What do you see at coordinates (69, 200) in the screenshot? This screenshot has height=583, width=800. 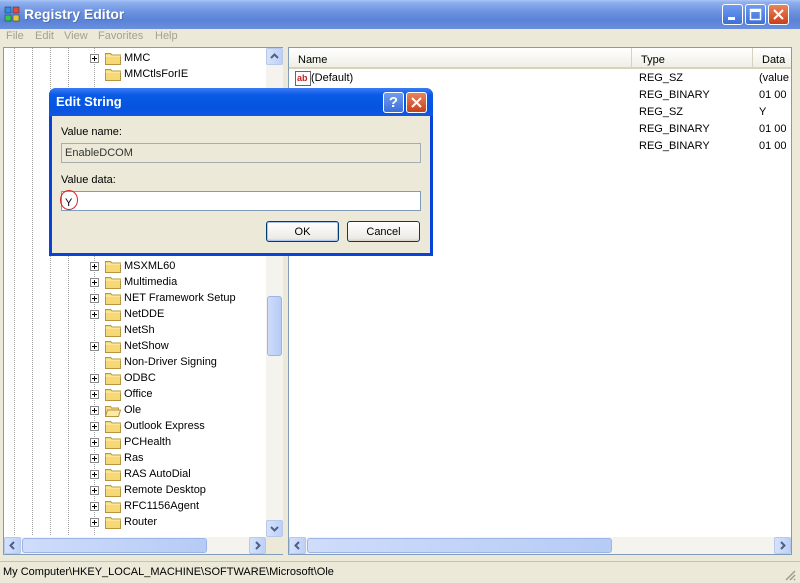 I see `highlight-circle` at bounding box center [69, 200].